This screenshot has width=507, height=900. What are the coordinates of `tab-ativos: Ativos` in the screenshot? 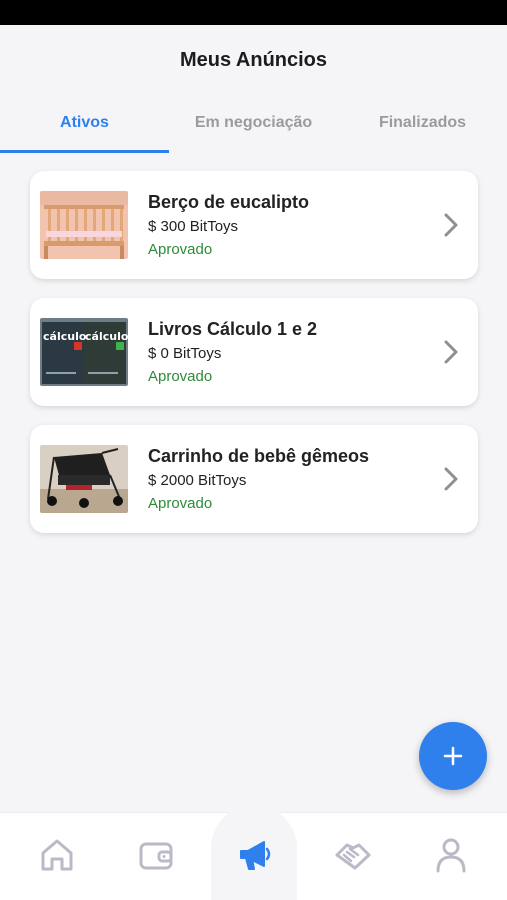 It's located at (84, 124).